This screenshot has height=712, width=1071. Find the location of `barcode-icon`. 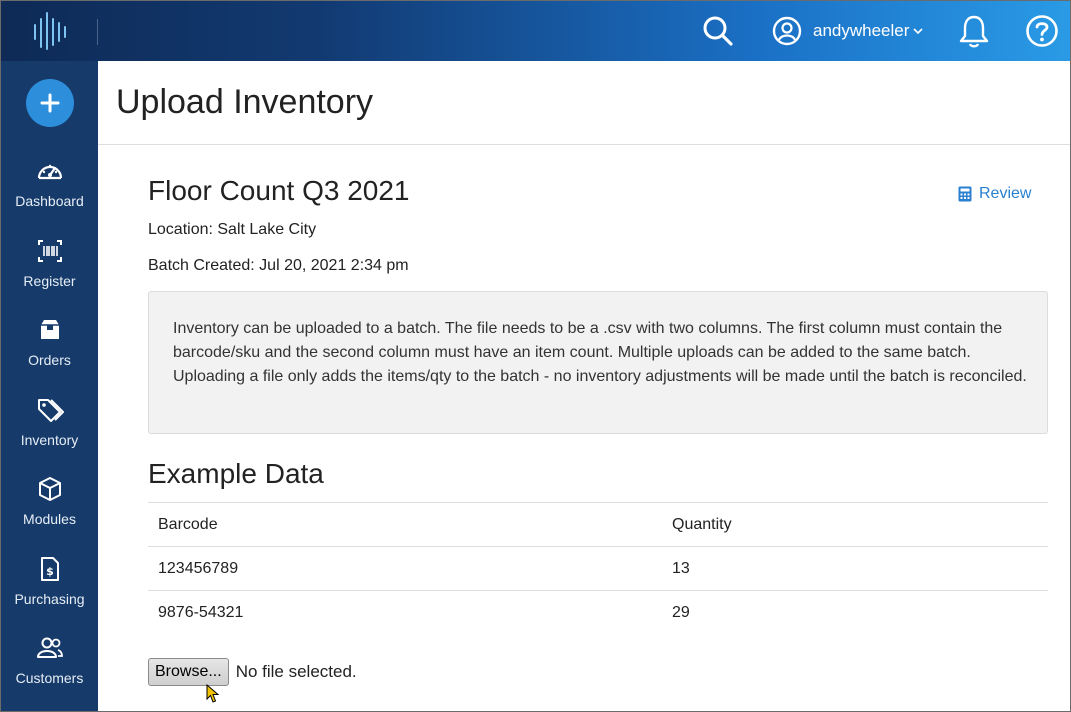

barcode-icon is located at coordinates (49, 251).